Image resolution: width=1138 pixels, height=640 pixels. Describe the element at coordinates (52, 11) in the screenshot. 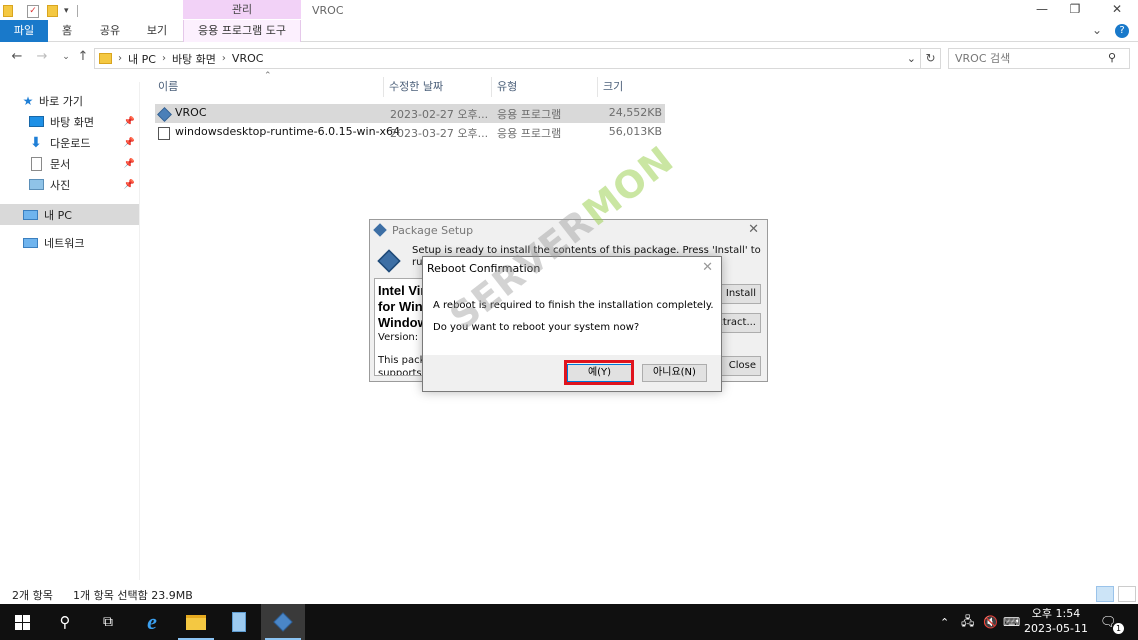

I see `new-folder-icon` at that location.